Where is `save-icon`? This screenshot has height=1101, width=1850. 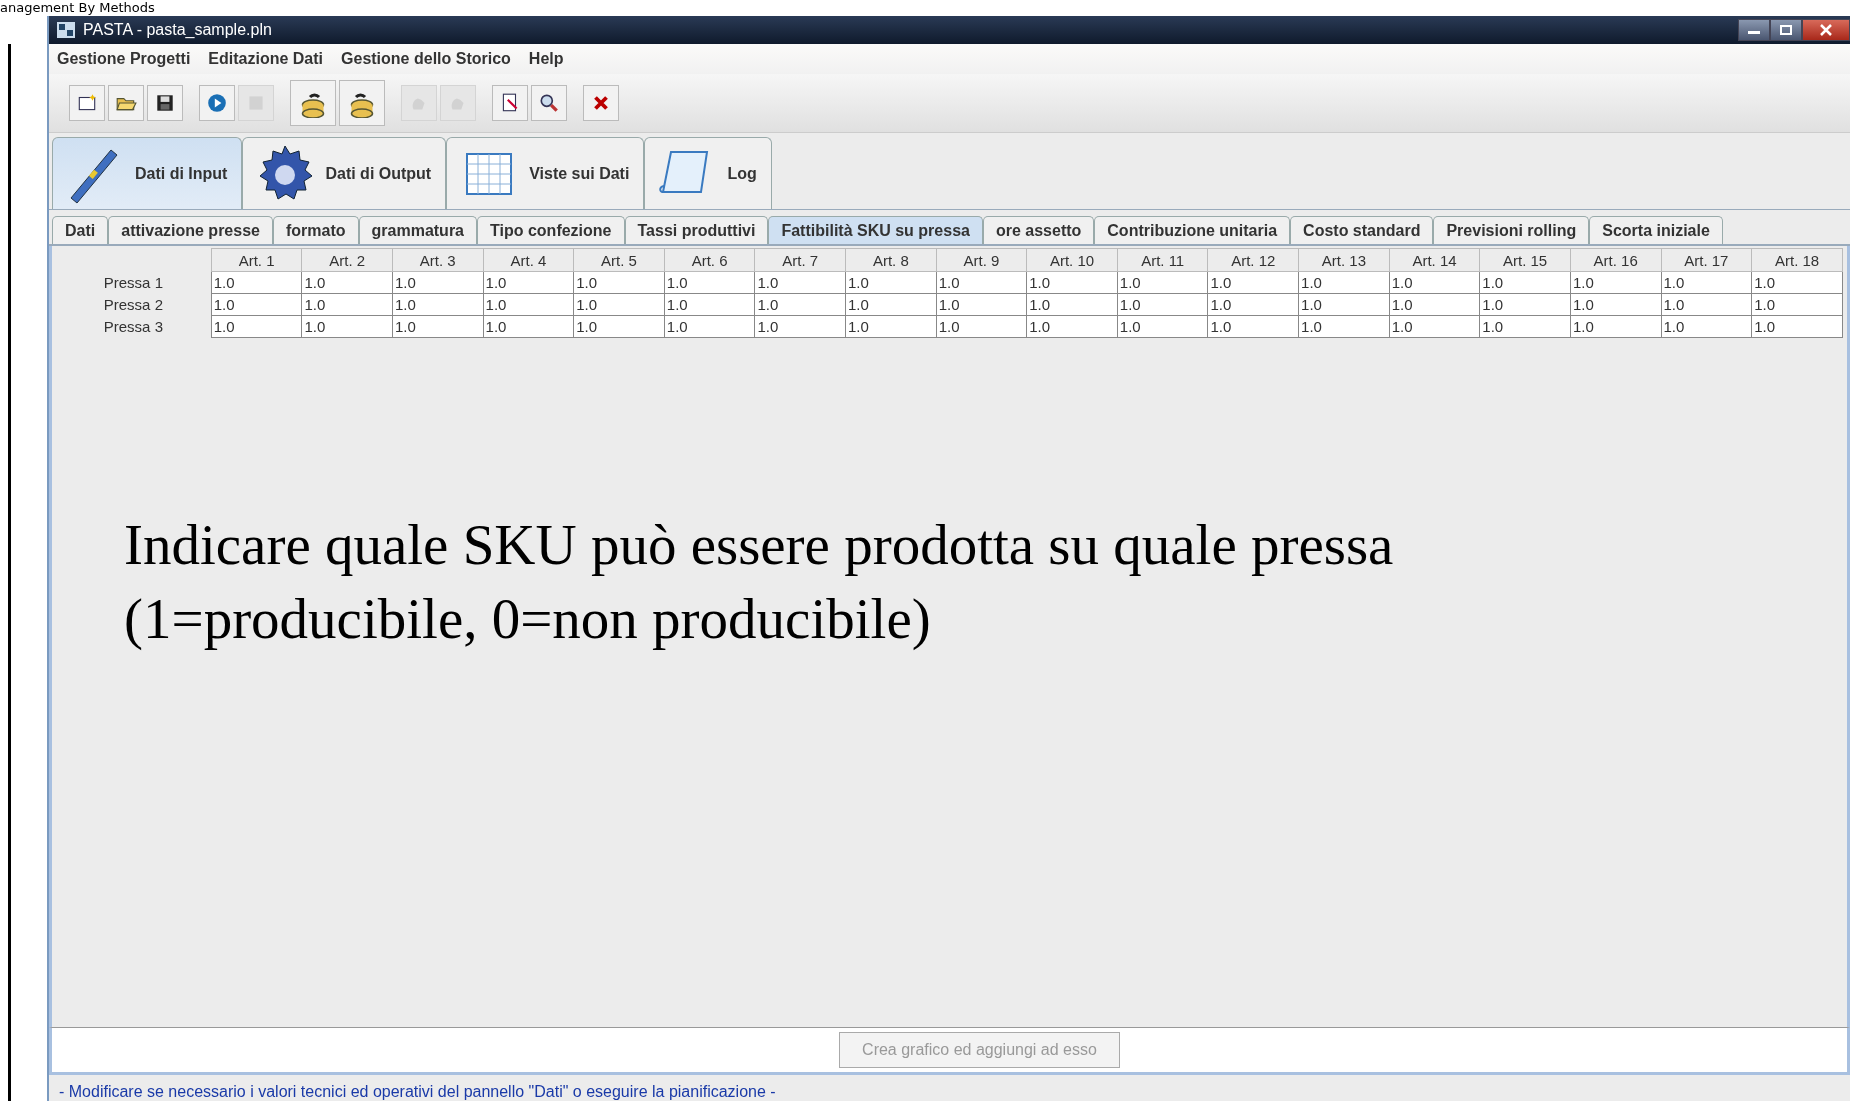 save-icon is located at coordinates (165, 103).